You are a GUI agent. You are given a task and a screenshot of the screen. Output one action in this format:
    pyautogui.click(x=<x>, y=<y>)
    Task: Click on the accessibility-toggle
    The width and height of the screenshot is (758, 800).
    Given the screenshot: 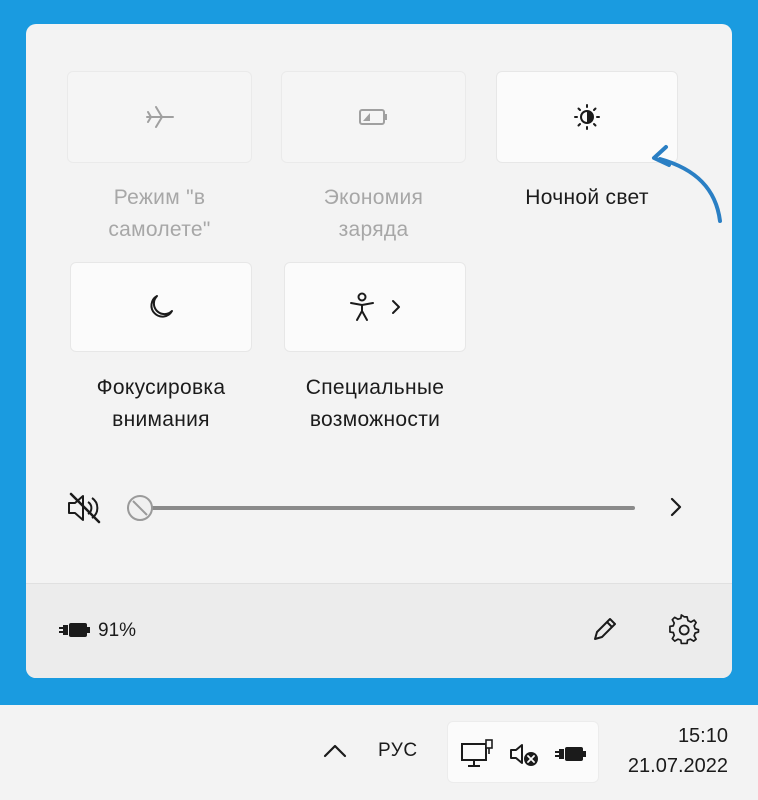 What is the action you would take?
    pyautogui.click(x=375, y=307)
    